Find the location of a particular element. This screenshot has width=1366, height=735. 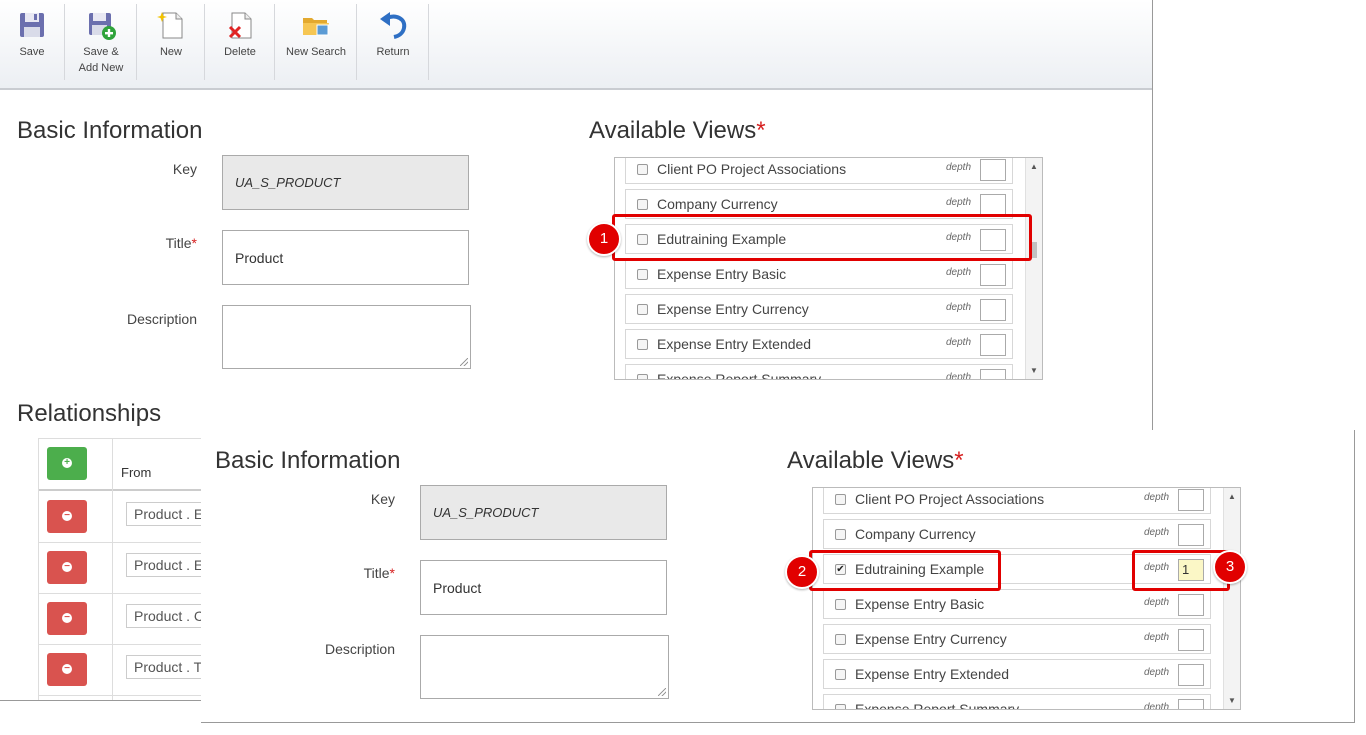

return-label: Return is located at coordinates (393, 52).